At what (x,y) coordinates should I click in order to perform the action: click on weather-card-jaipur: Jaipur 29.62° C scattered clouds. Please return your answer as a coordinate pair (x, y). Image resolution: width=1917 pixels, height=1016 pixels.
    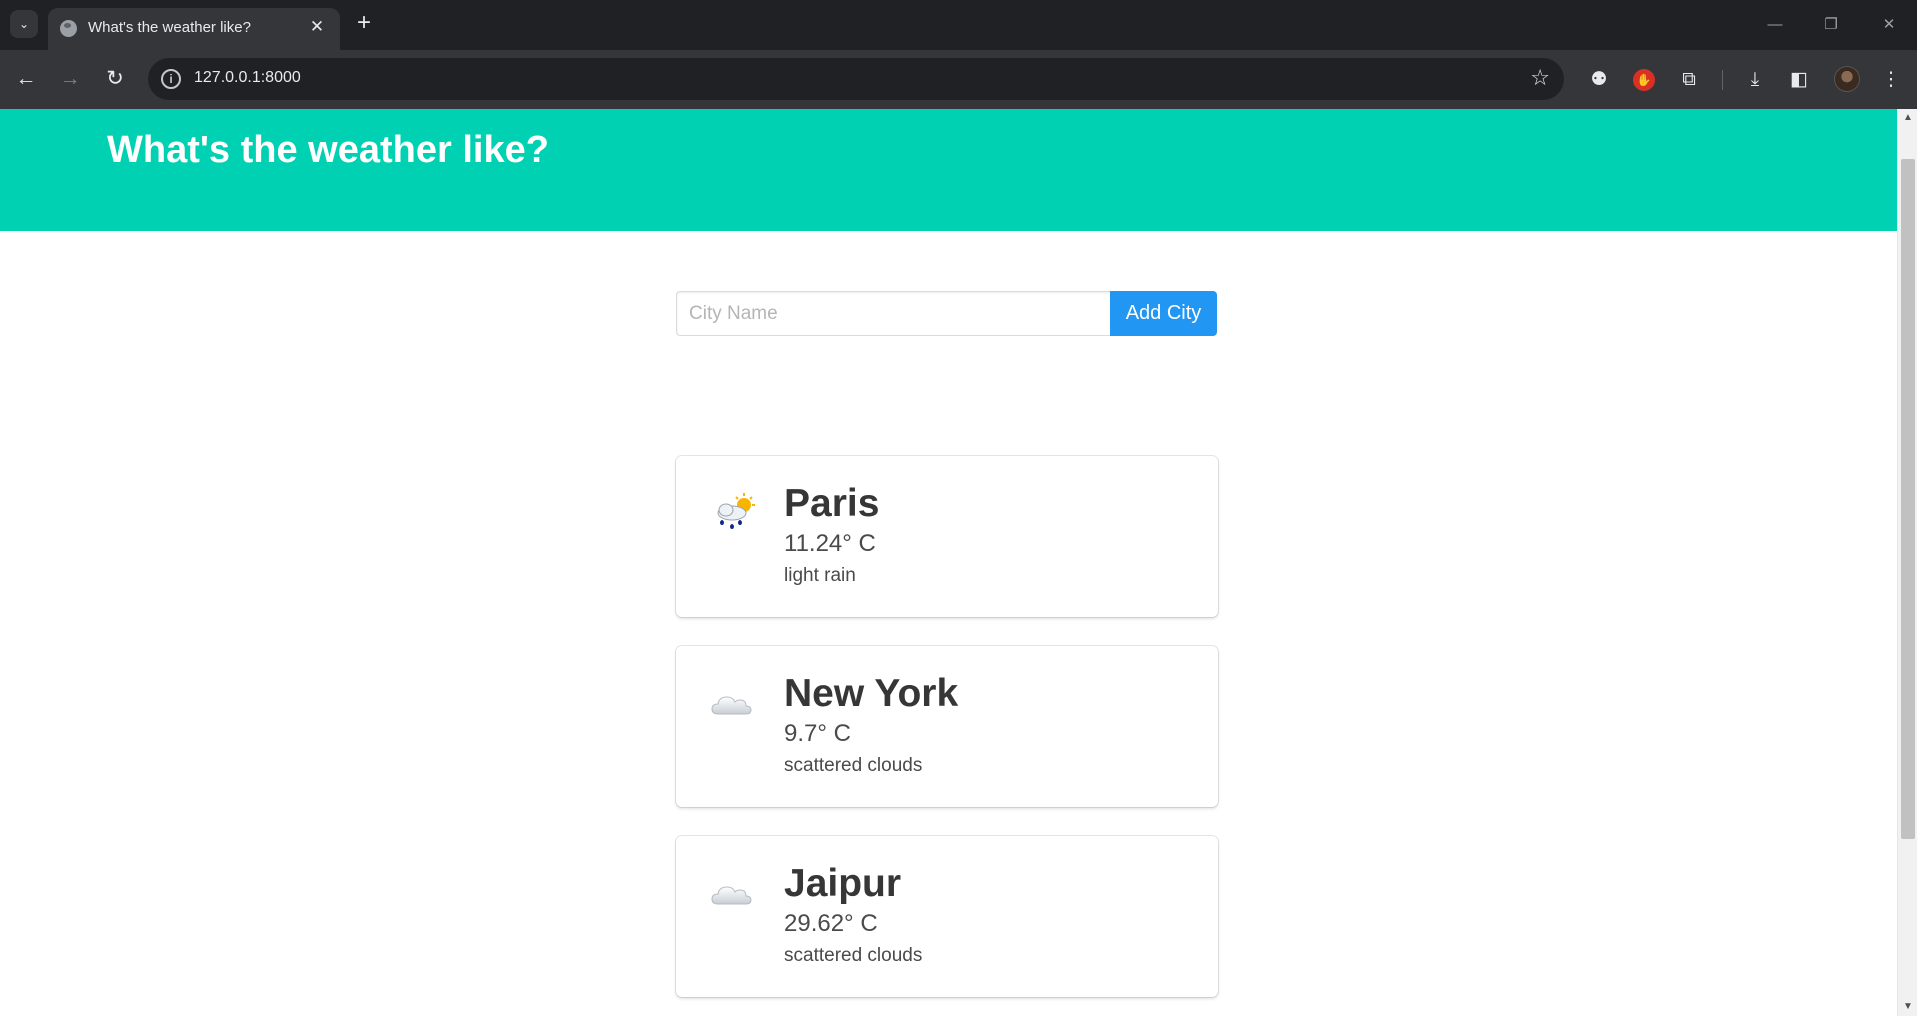
    Looking at the image, I should click on (947, 916).